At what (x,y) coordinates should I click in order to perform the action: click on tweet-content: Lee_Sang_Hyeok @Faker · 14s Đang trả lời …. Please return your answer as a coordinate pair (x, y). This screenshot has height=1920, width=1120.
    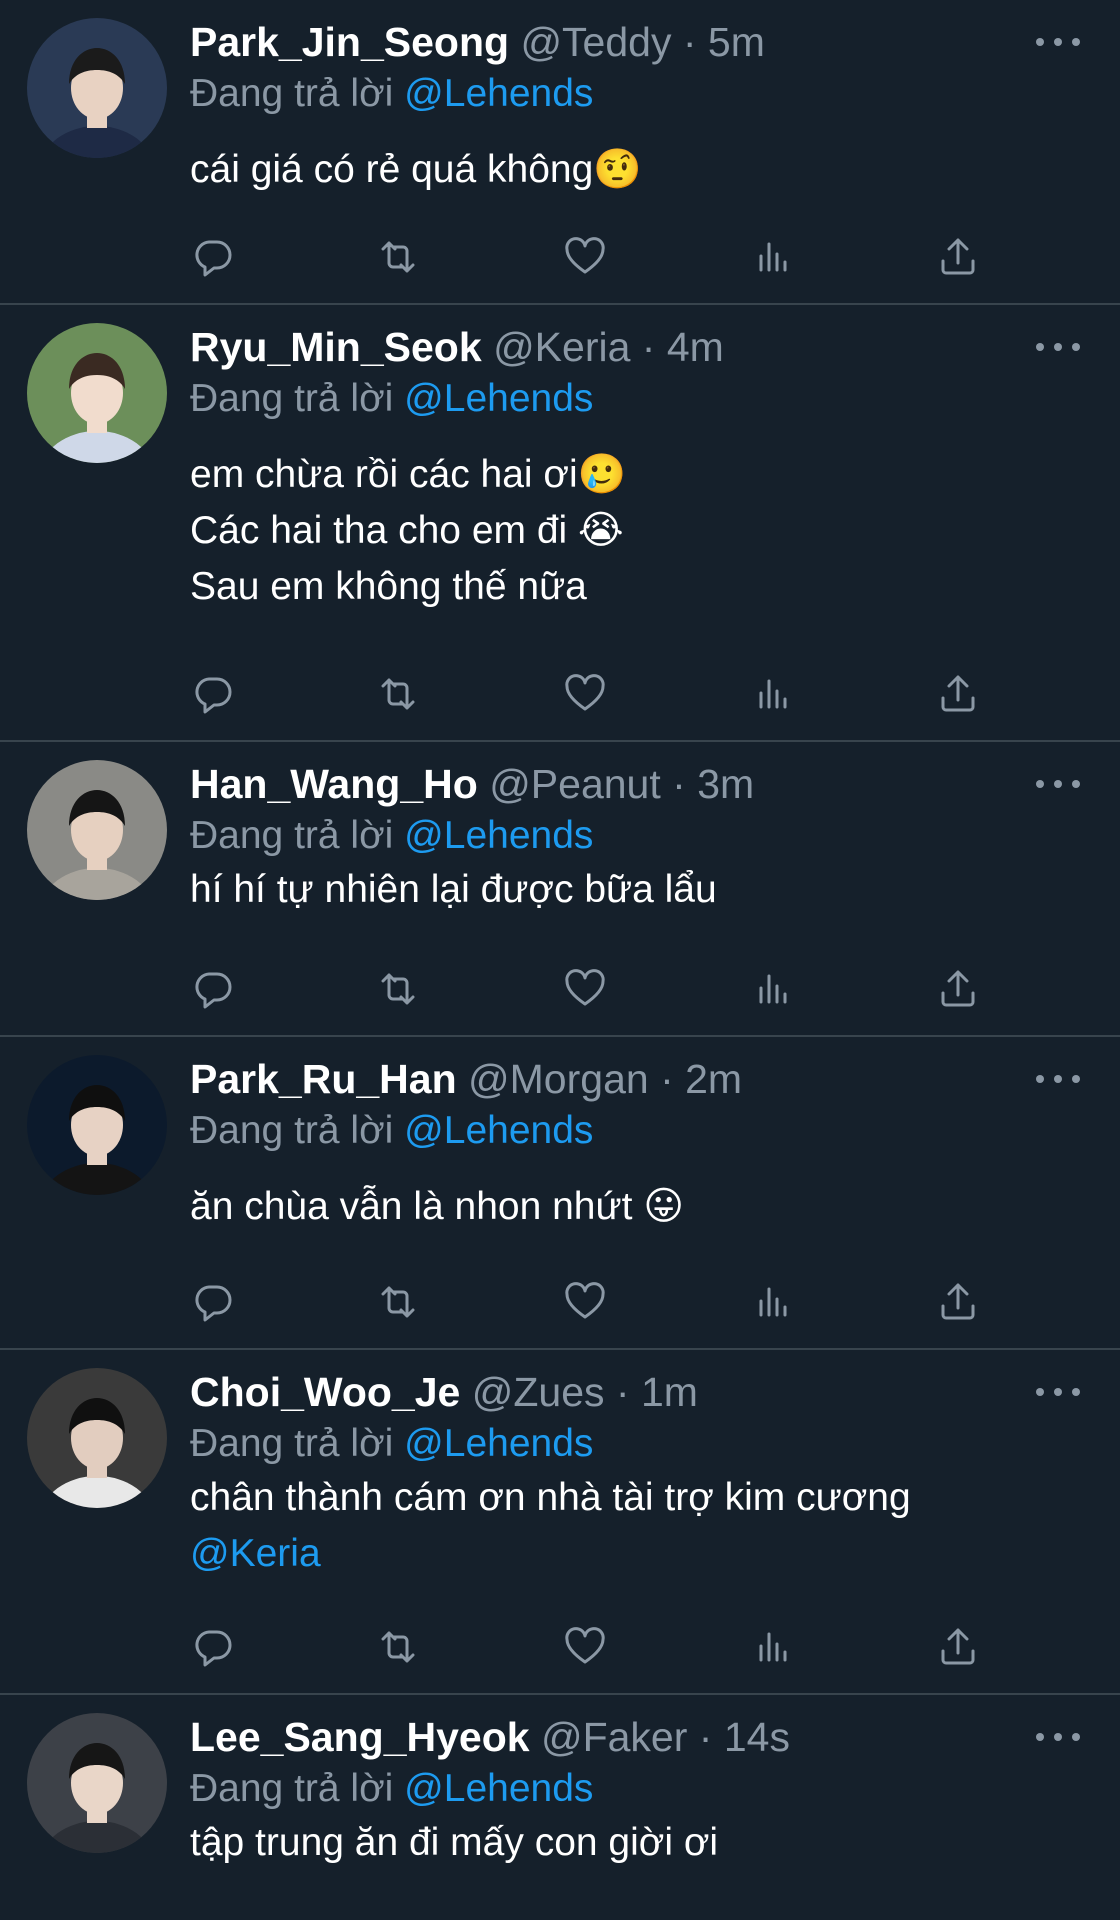
    Looking at the image, I should click on (635, 1791).